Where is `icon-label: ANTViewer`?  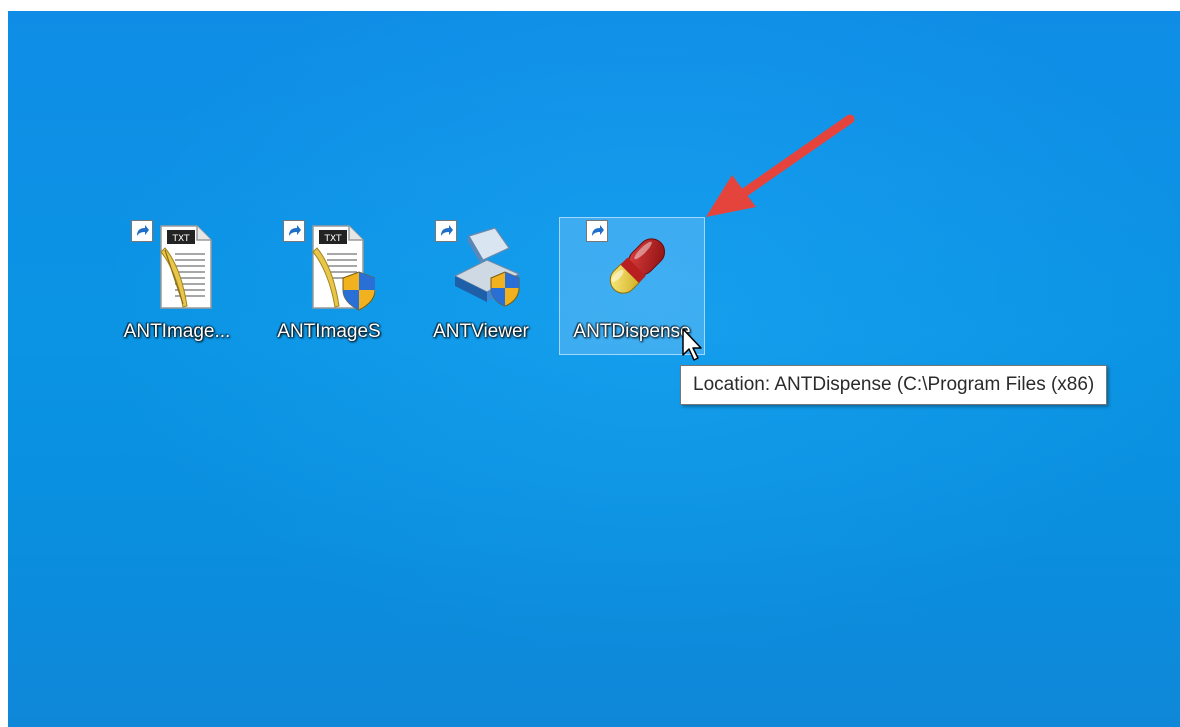
icon-label: ANTViewer is located at coordinates (481, 331).